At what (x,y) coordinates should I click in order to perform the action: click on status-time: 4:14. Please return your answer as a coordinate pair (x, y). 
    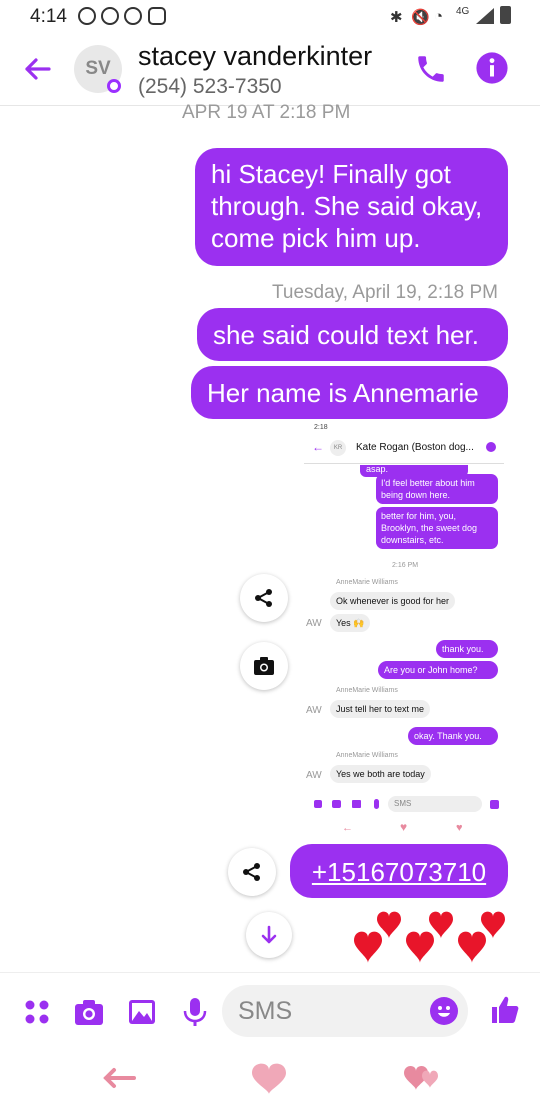
    Looking at the image, I should click on (48, 16).